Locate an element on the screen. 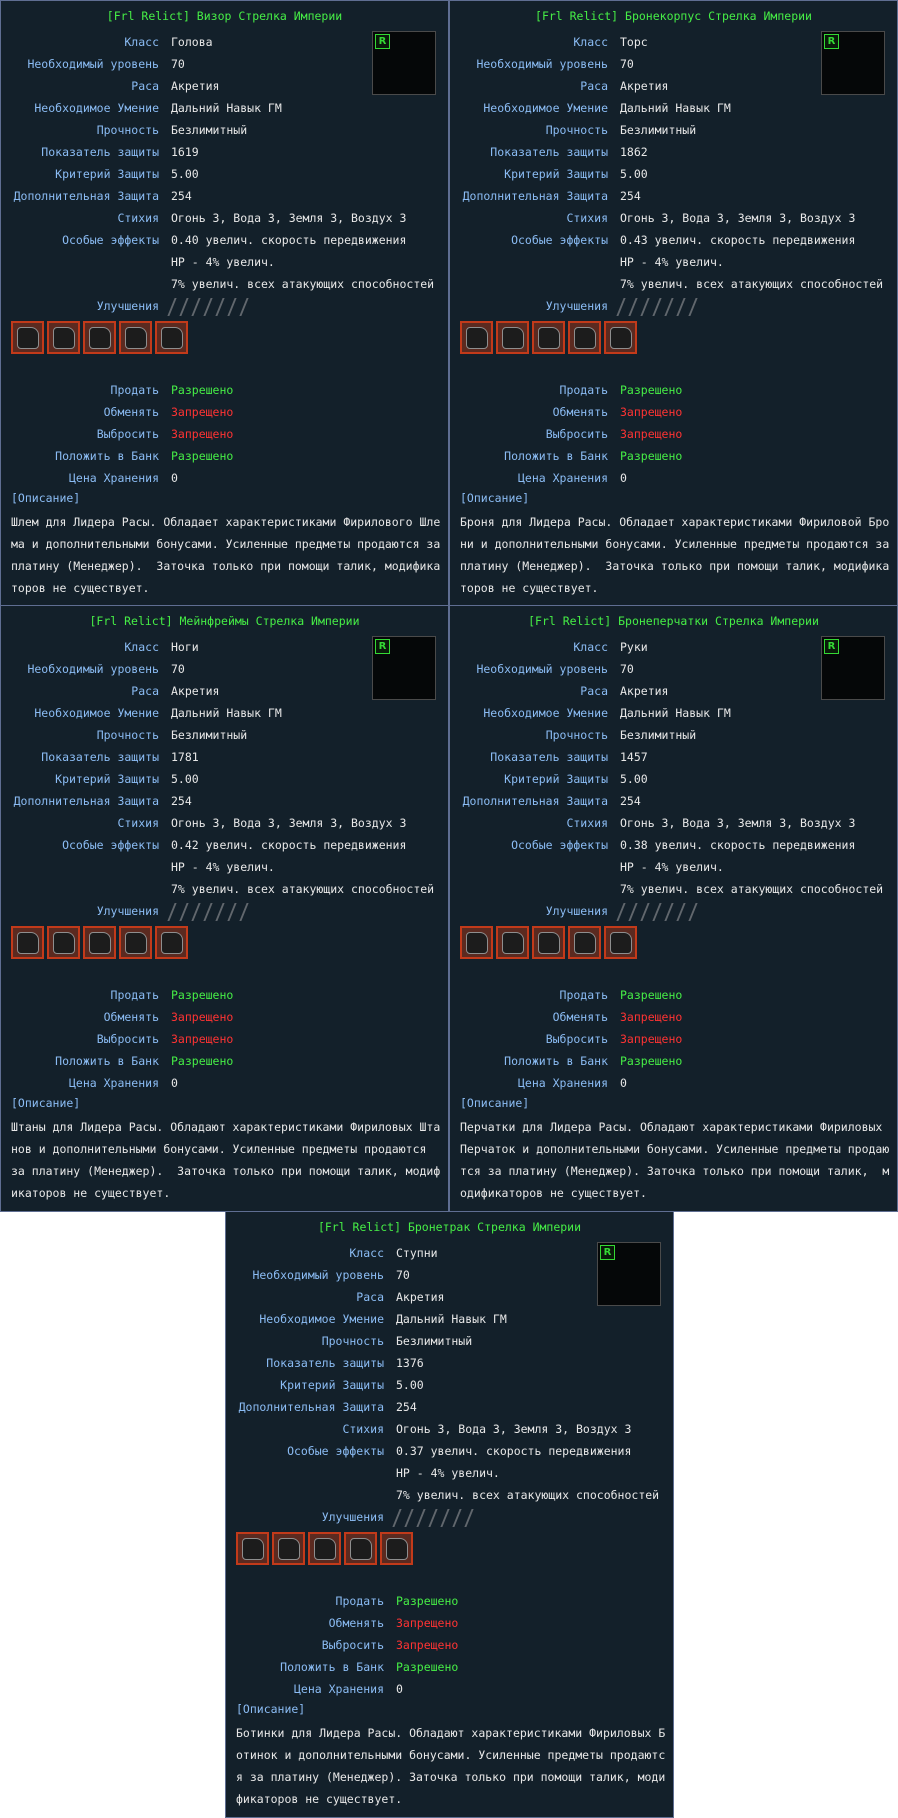 The height and width of the screenshot is (1818, 898). value-class: Торс is located at coordinates (634, 42).